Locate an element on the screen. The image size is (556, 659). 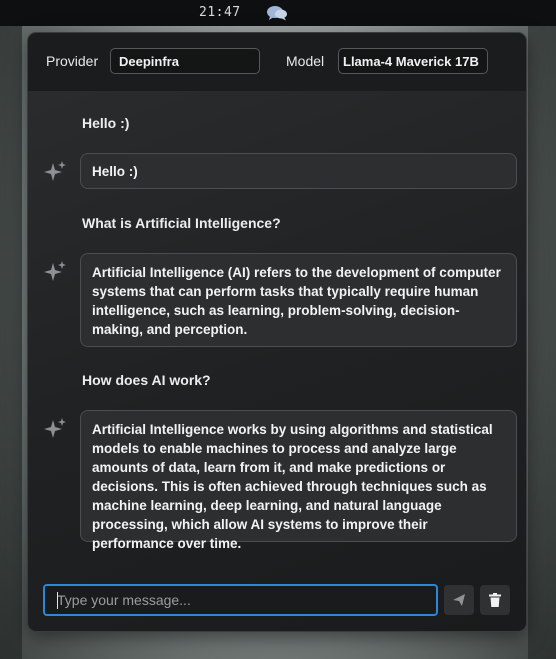
chat-bubbles-icon is located at coordinates (277, 13).